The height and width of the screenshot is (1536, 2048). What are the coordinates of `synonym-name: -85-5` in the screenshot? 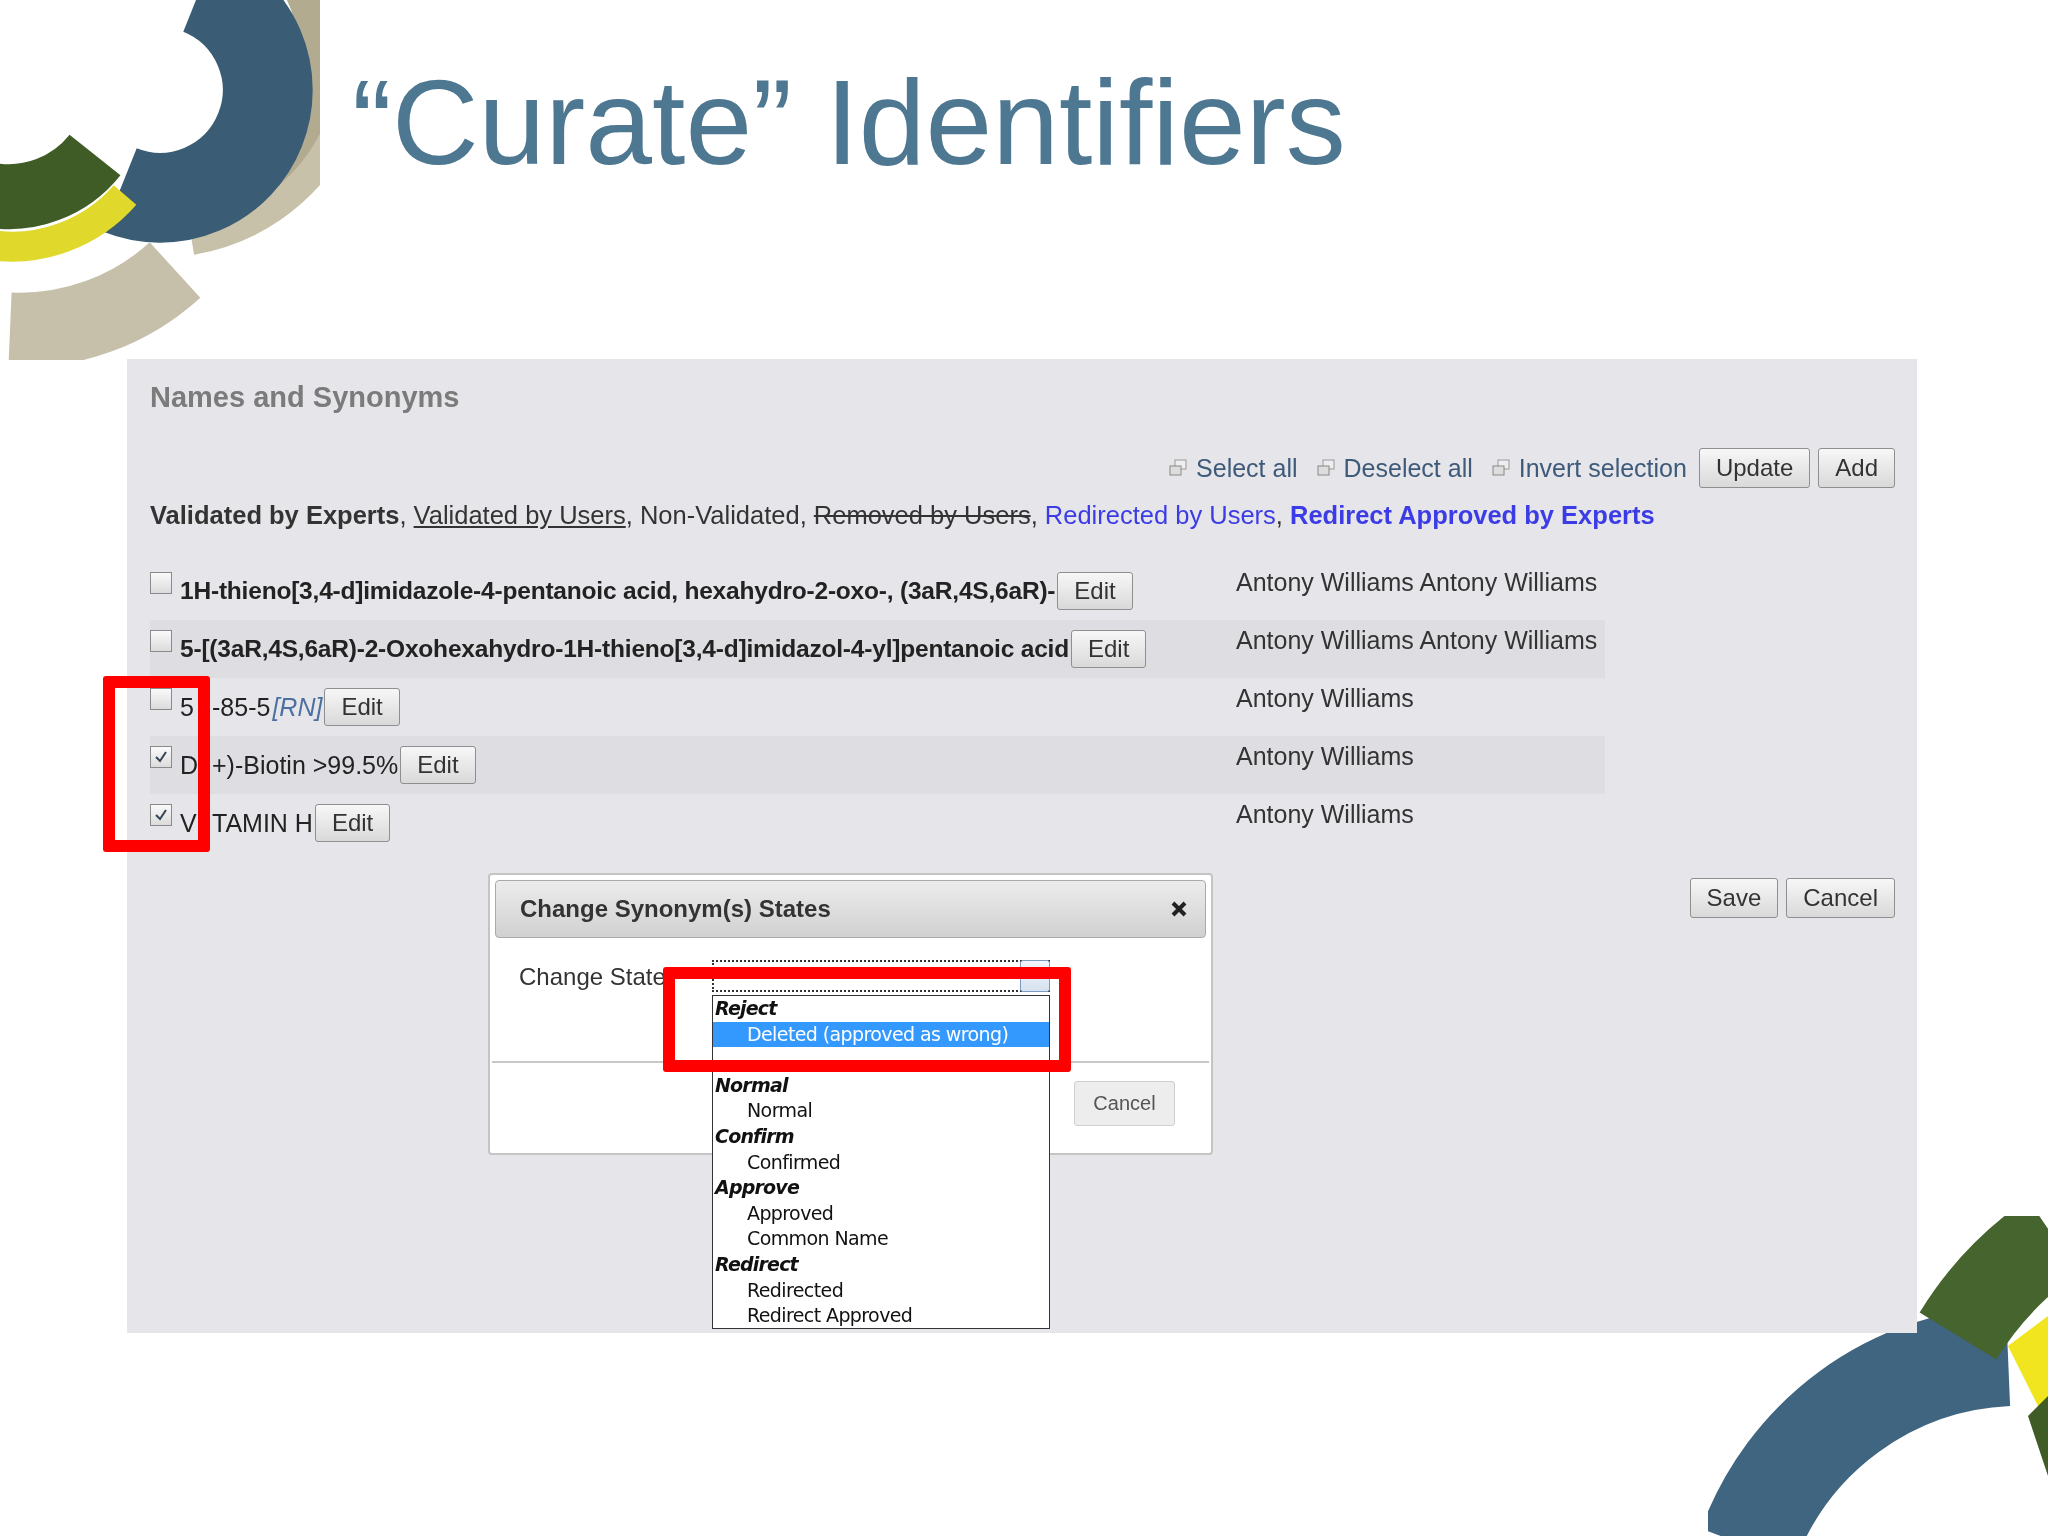 It's located at (241, 707).